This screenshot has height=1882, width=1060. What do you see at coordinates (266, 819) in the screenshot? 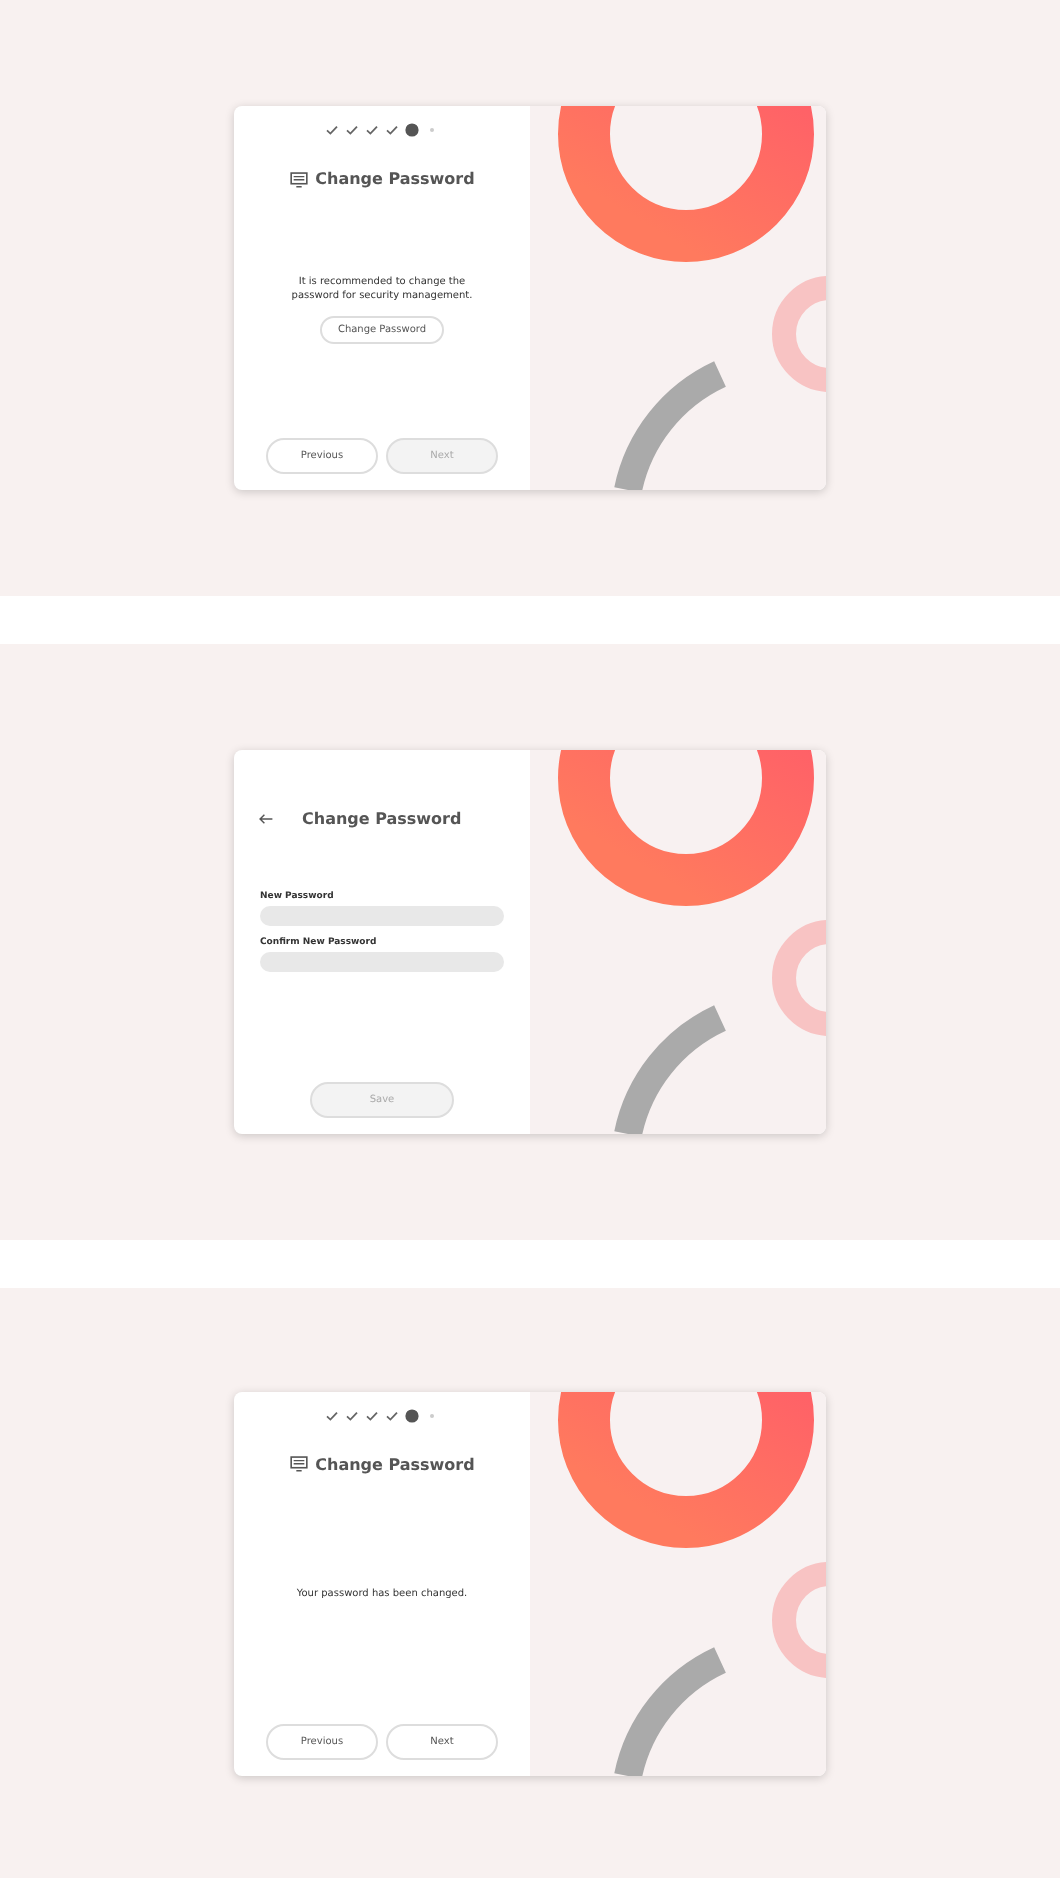
I see `back-arrow-icon` at bounding box center [266, 819].